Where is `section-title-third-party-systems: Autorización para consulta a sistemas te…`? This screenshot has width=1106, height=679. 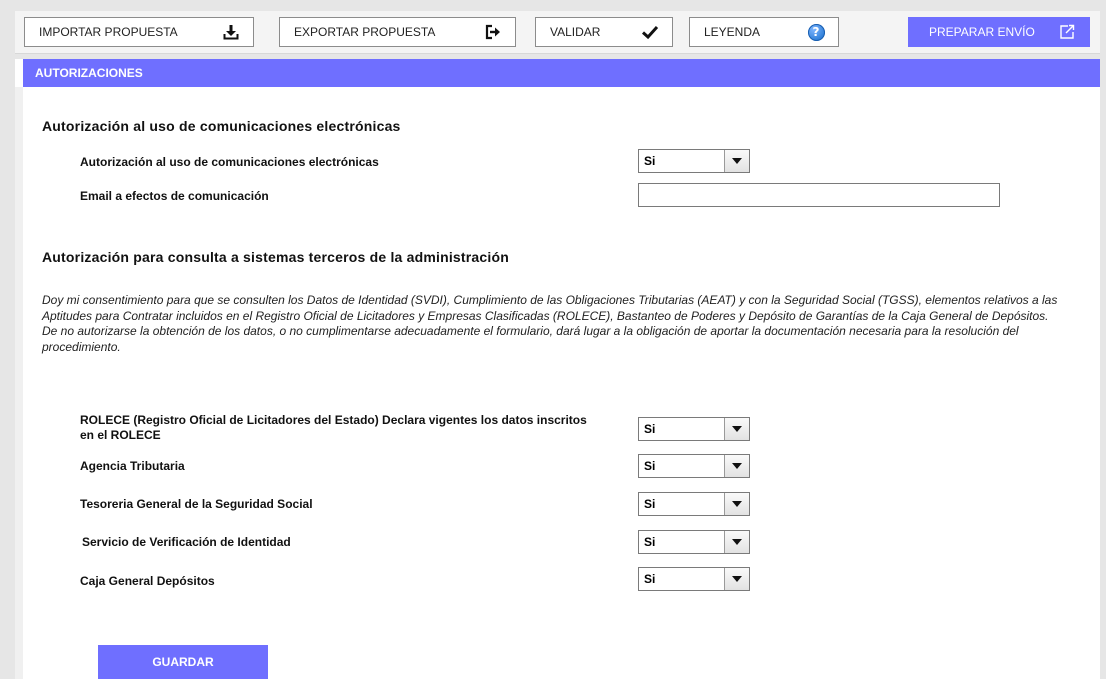 section-title-third-party-systems: Autorización para consulta a sistemas te… is located at coordinates (275, 257).